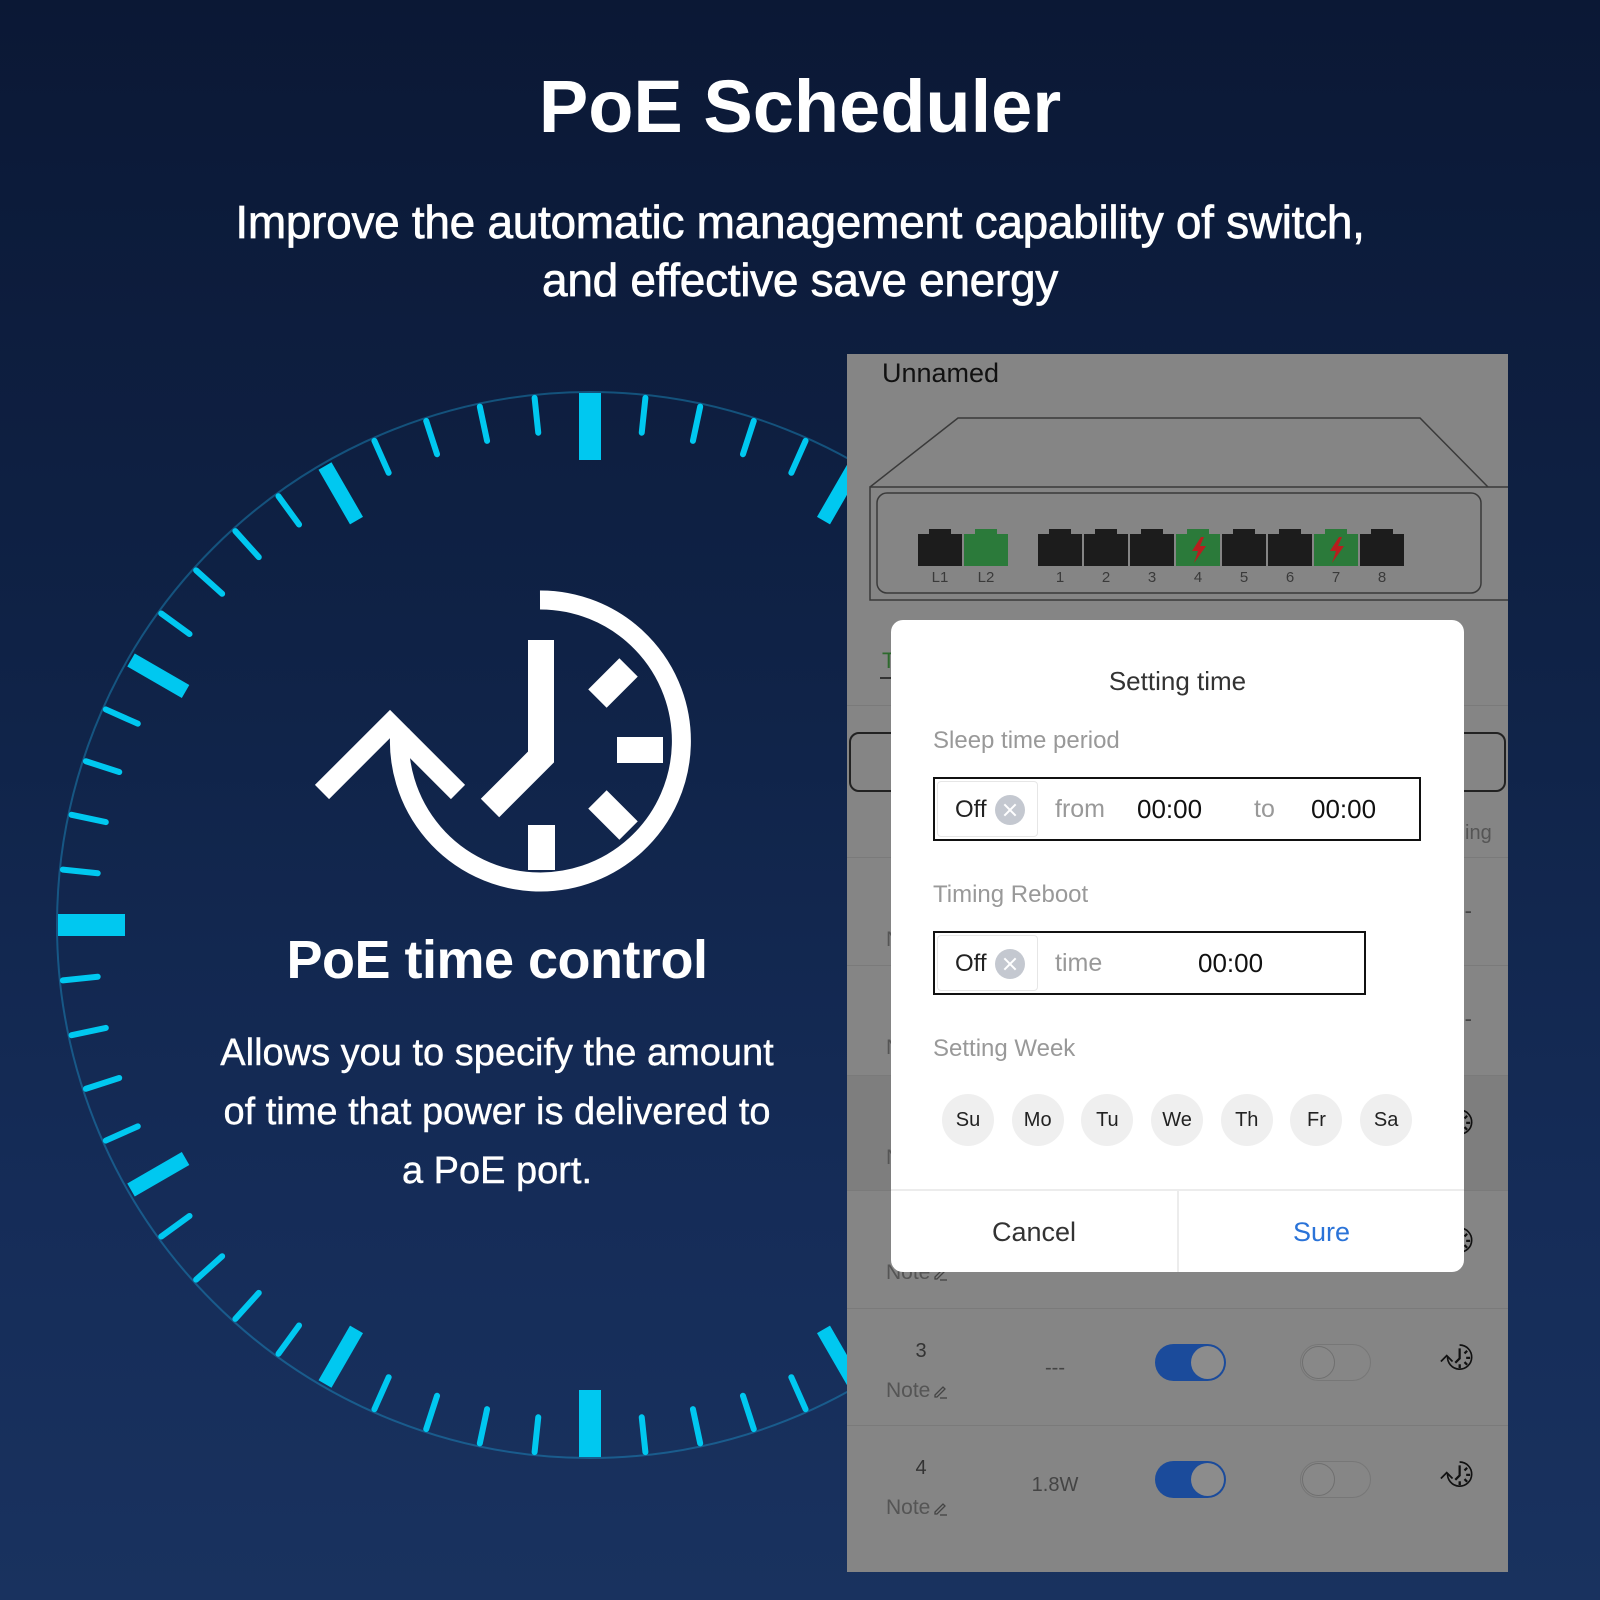 The image size is (1600, 1600). I want to click on day-sunday: Su, so click(968, 1120).